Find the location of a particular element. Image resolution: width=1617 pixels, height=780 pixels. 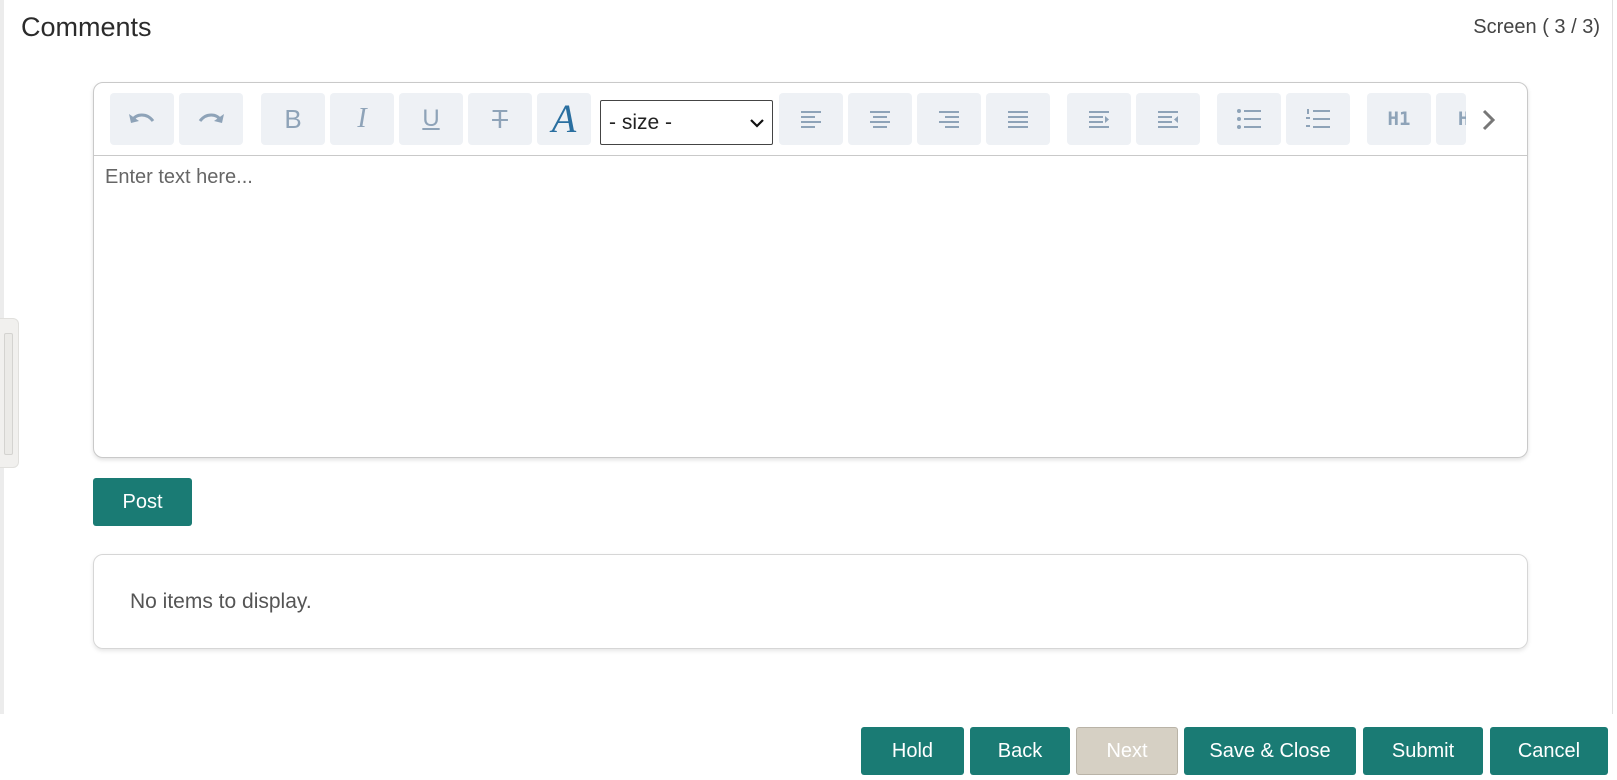

side-panel-grip is located at coordinates (8, 394).